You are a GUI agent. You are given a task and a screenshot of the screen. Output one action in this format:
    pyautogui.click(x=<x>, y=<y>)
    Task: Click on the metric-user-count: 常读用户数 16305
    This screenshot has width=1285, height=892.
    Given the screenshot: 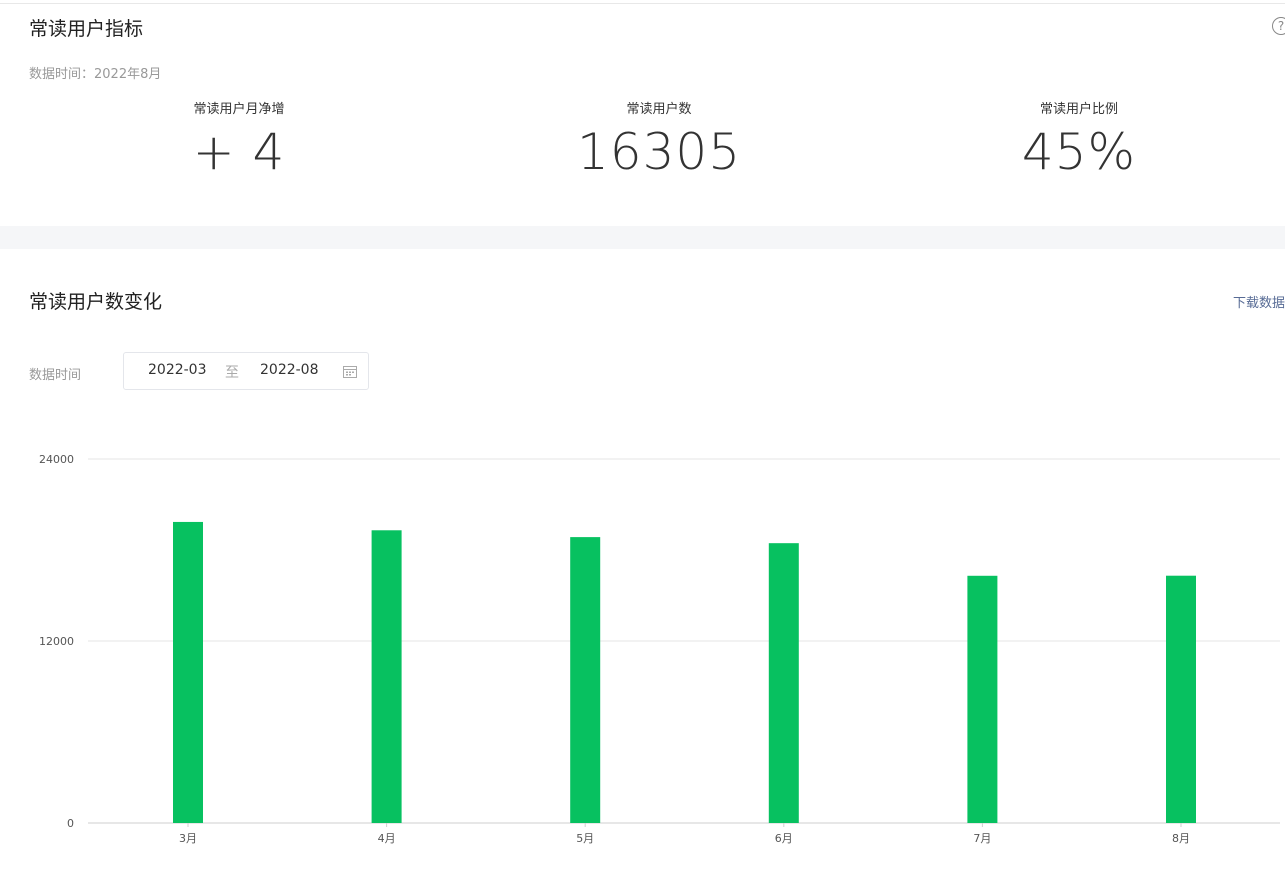 What is the action you would take?
    pyautogui.click(x=659, y=141)
    